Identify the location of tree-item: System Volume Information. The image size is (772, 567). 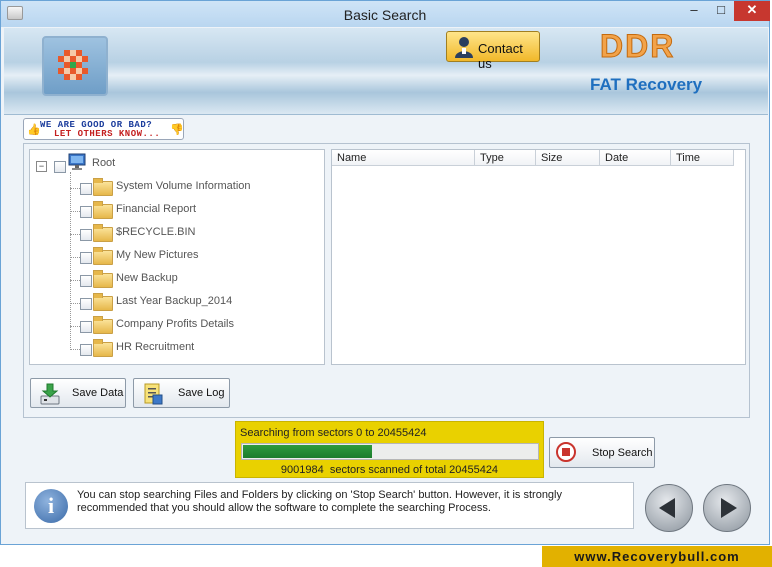
(175, 187).